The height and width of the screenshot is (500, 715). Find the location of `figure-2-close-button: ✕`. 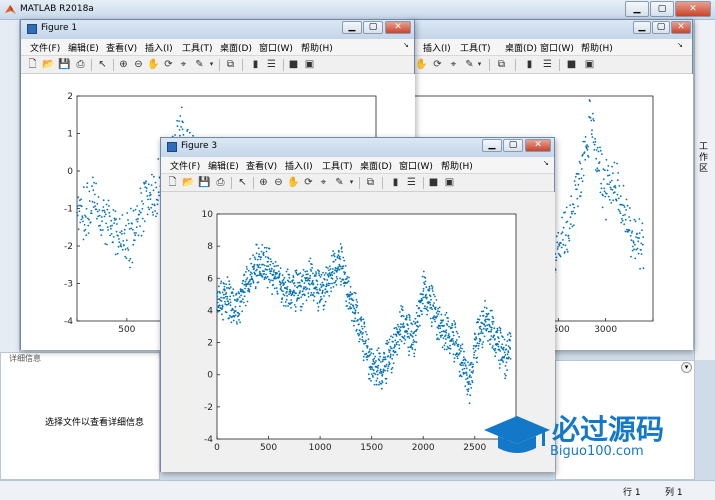

figure-2-close-button: ✕ is located at coordinates (681, 27).